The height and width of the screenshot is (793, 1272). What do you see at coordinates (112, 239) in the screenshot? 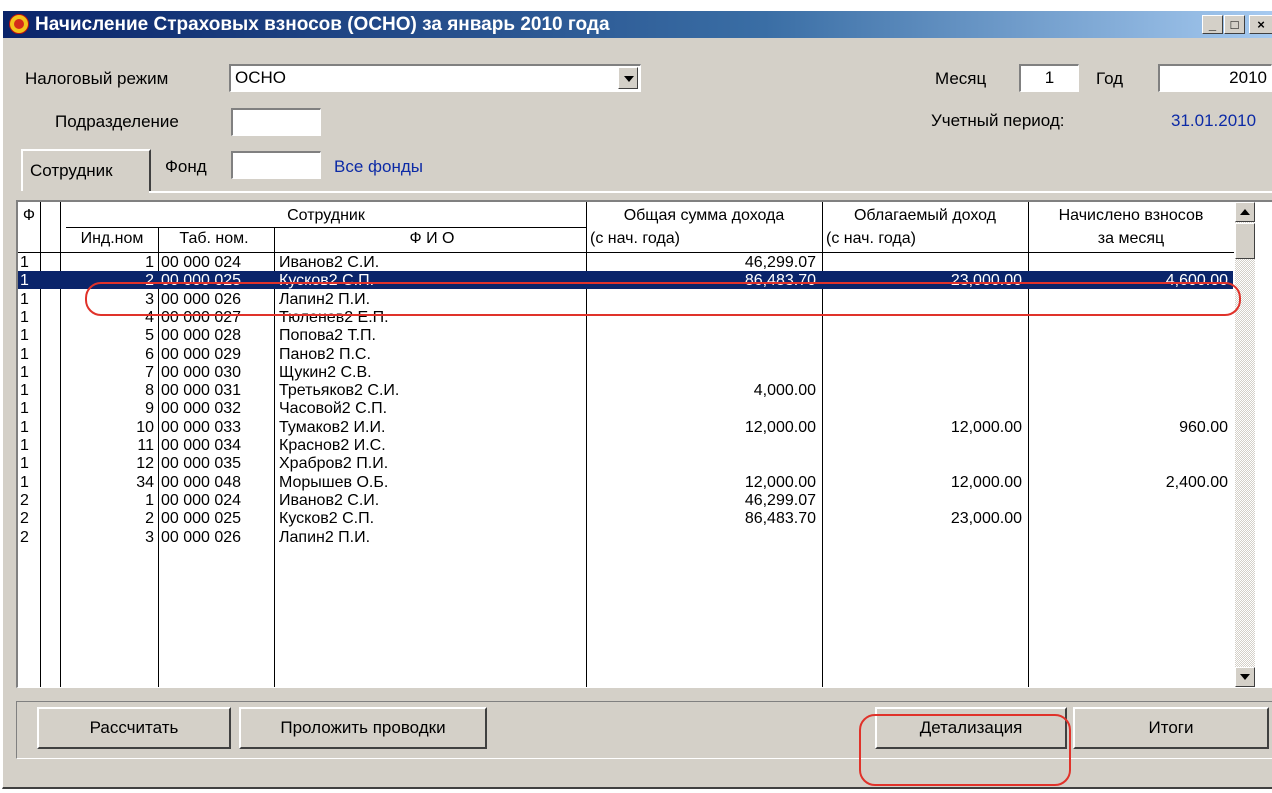
I see `col-header-ind: Инд.ном` at bounding box center [112, 239].